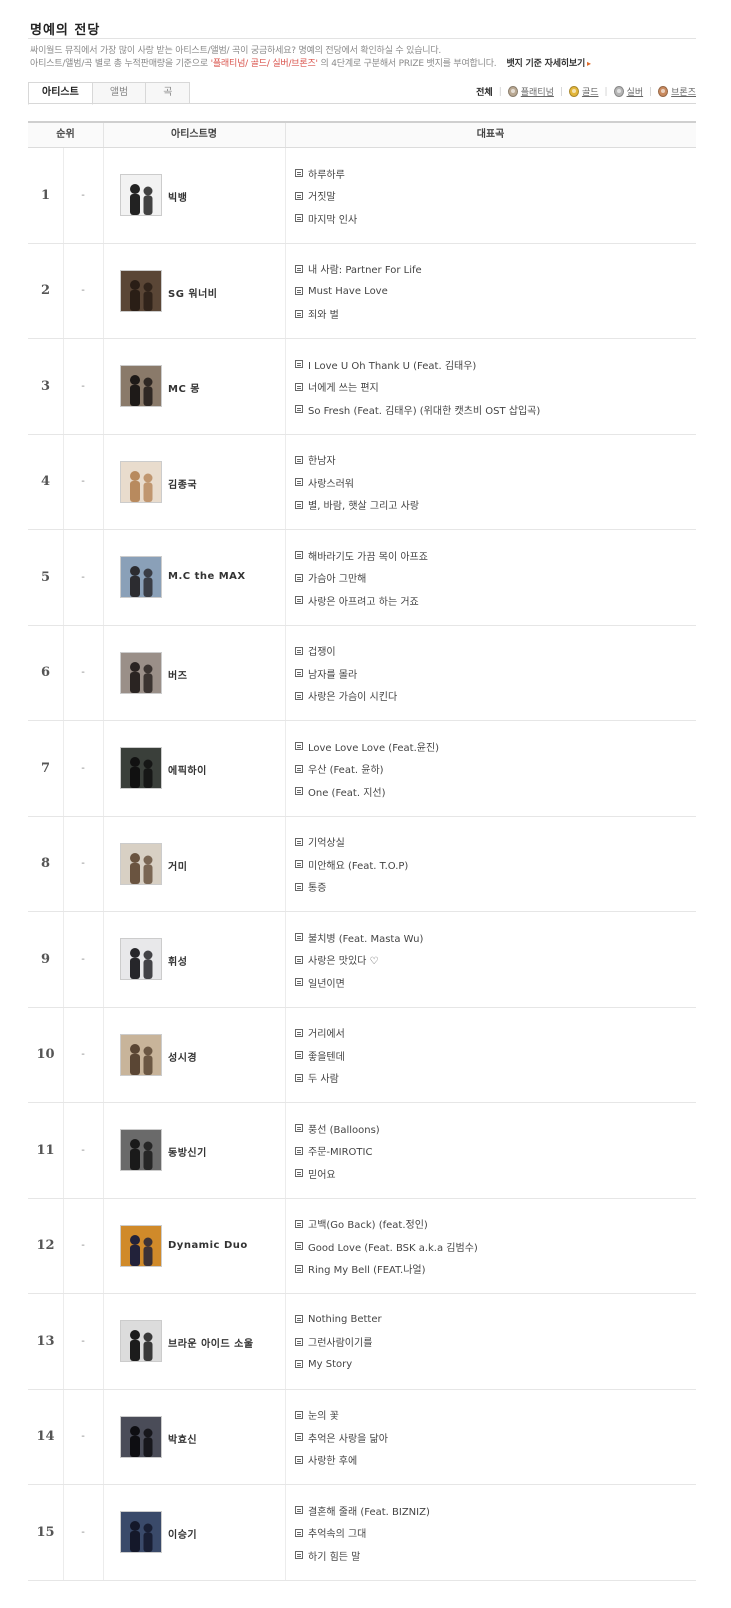 The image size is (731, 1608). What do you see at coordinates (359, 982) in the screenshot?
I see `song-item: 일년이면` at bounding box center [359, 982].